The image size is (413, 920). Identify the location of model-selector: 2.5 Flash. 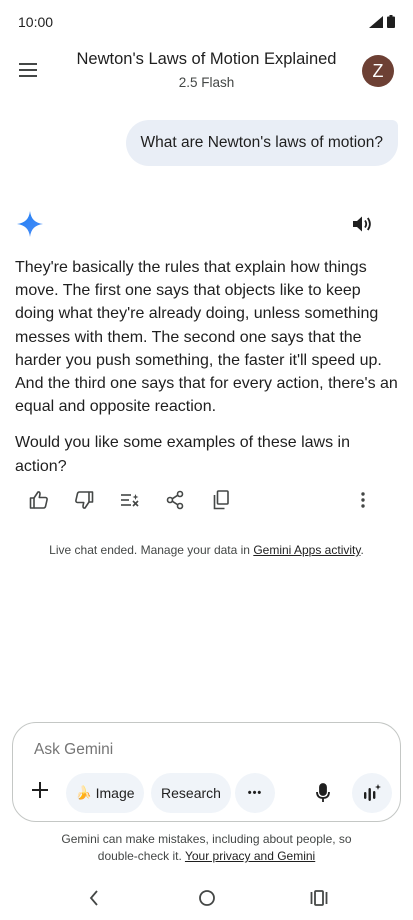
(206, 82).